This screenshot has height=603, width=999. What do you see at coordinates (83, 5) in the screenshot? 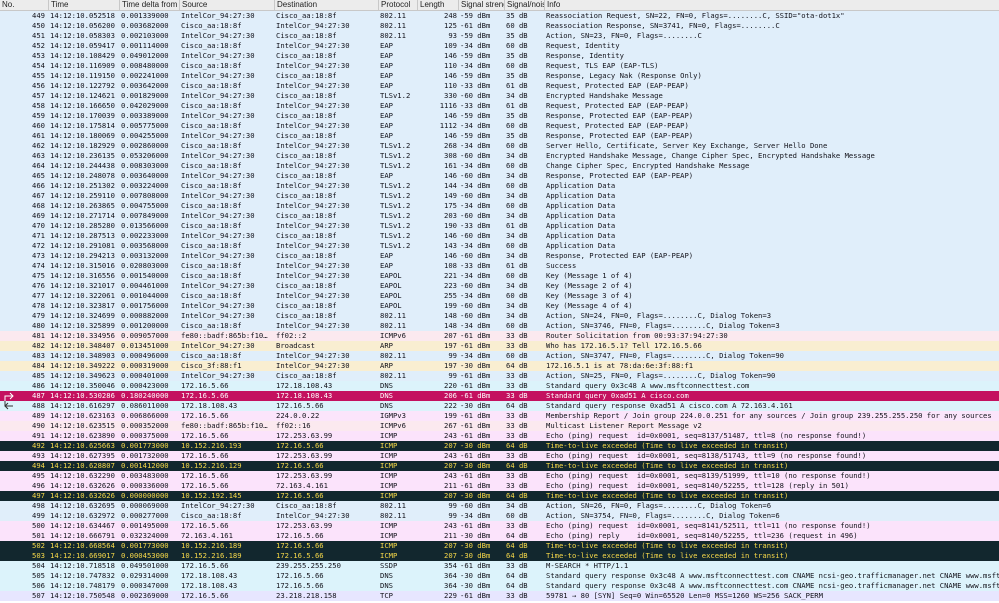
I see `column-header-time: Time` at bounding box center [83, 5].